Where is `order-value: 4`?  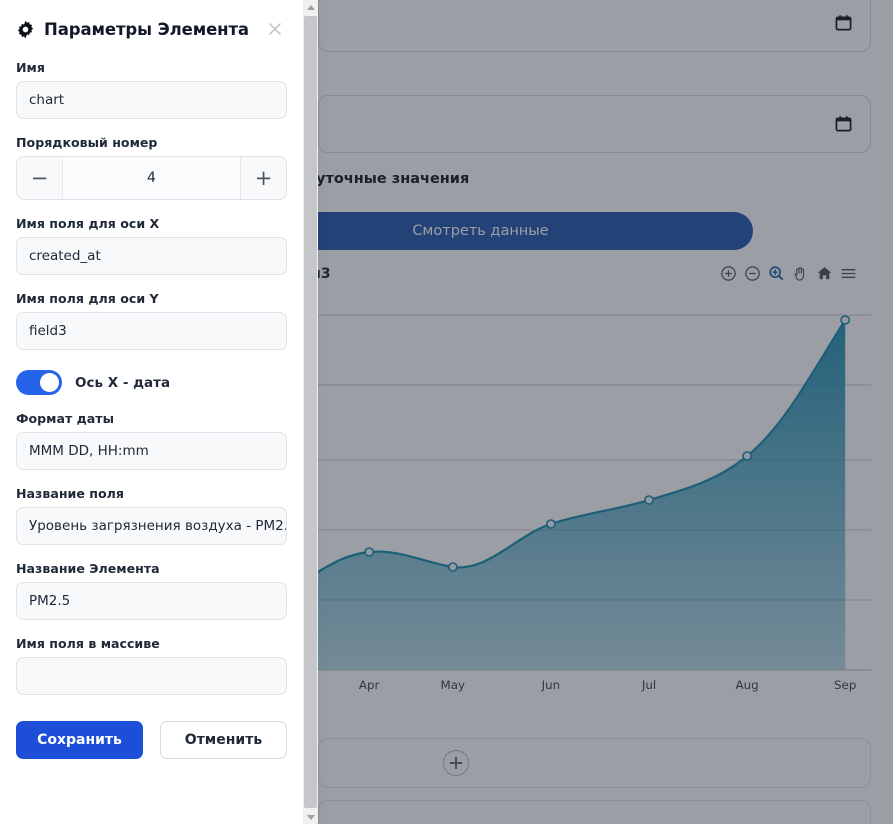
order-value: 4 is located at coordinates (151, 178).